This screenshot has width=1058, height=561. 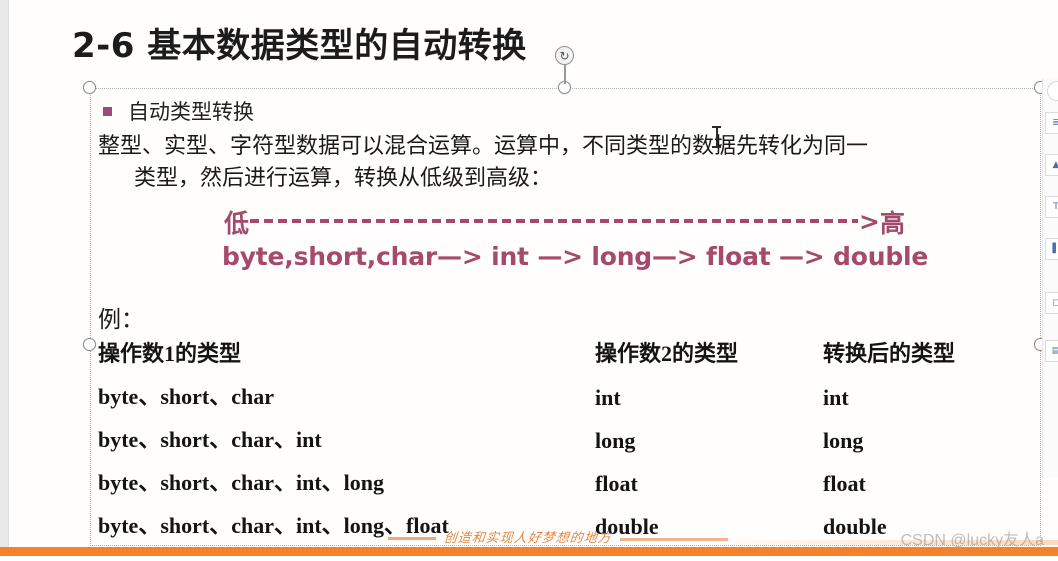 I want to click on low-label: 低, so click(x=237, y=223).